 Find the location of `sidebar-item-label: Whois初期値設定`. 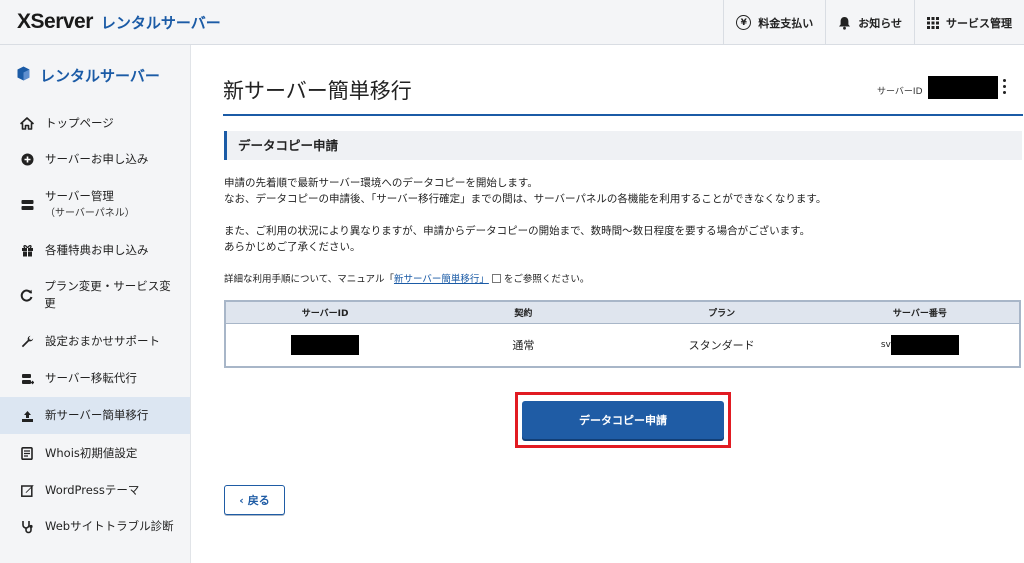

sidebar-item-label: Whois初期値設定 is located at coordinates (91, 452).